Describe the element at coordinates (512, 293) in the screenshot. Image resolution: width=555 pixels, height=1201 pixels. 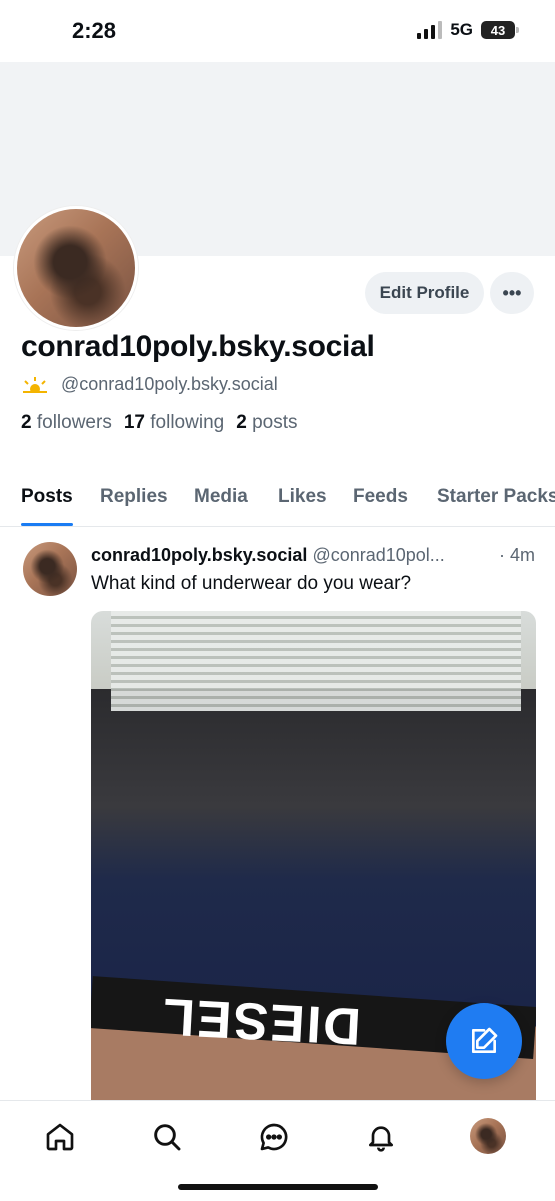
I see `more-options-button: •••` at that location.